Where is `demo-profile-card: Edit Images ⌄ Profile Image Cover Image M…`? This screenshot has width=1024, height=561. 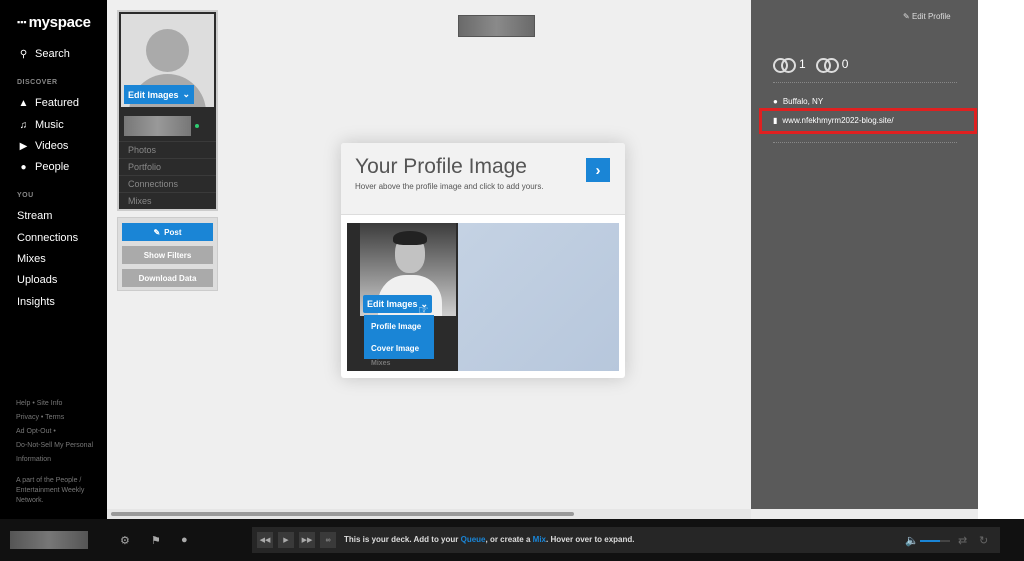
demo-profile-card: Edit Images ⌄ Profile Image Cover Image M… is located at coordinates (402, 297).